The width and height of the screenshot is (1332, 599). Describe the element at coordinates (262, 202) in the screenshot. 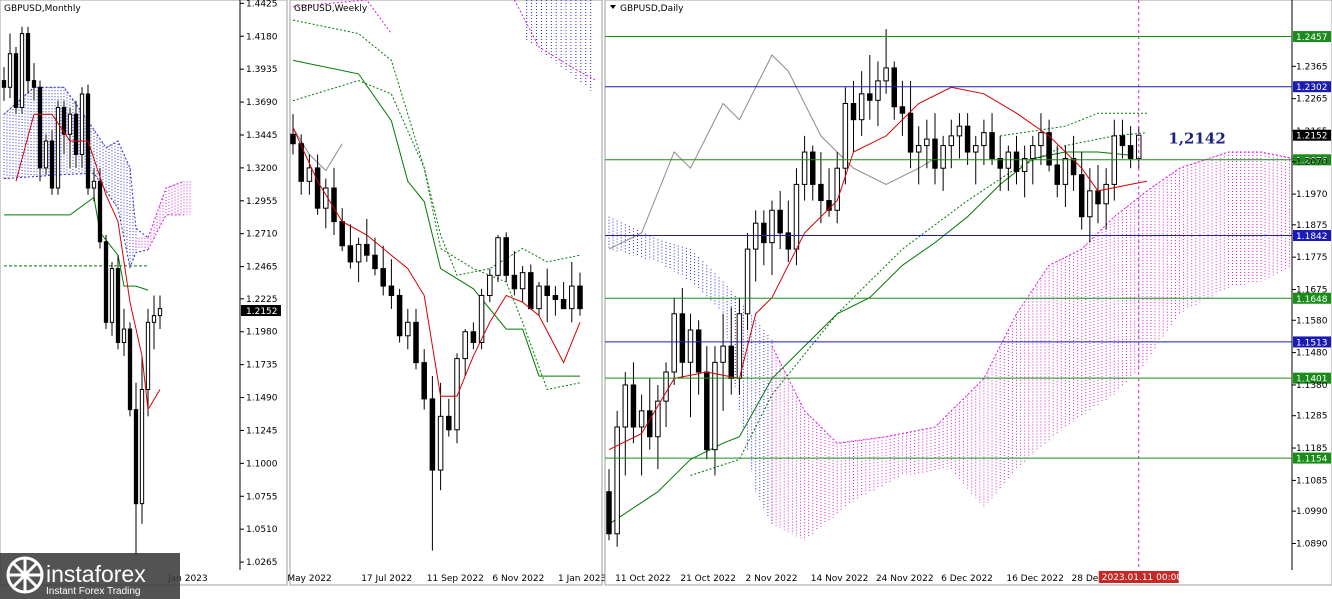

I see `monthly-y-tick-label: 1.2955` at that location.